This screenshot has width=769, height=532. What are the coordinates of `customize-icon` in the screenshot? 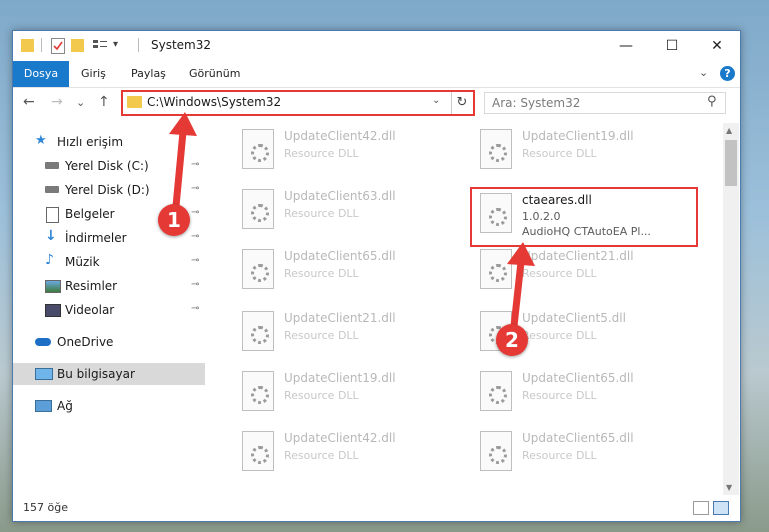 It's located at (100, 45).